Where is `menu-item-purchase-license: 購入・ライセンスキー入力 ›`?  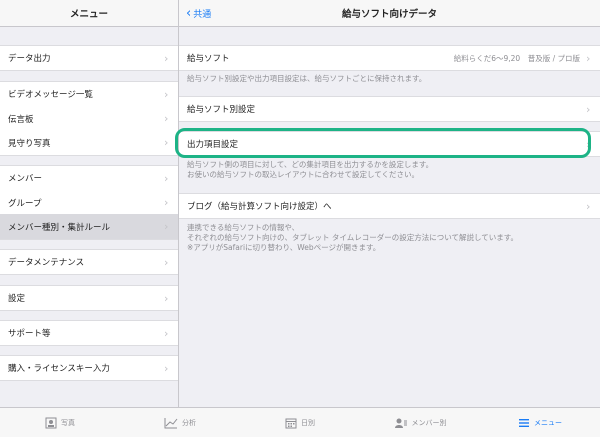 menu-item-purchase-license: 購入・ライセンスキー入力 › is located at coordinates (89, 368).